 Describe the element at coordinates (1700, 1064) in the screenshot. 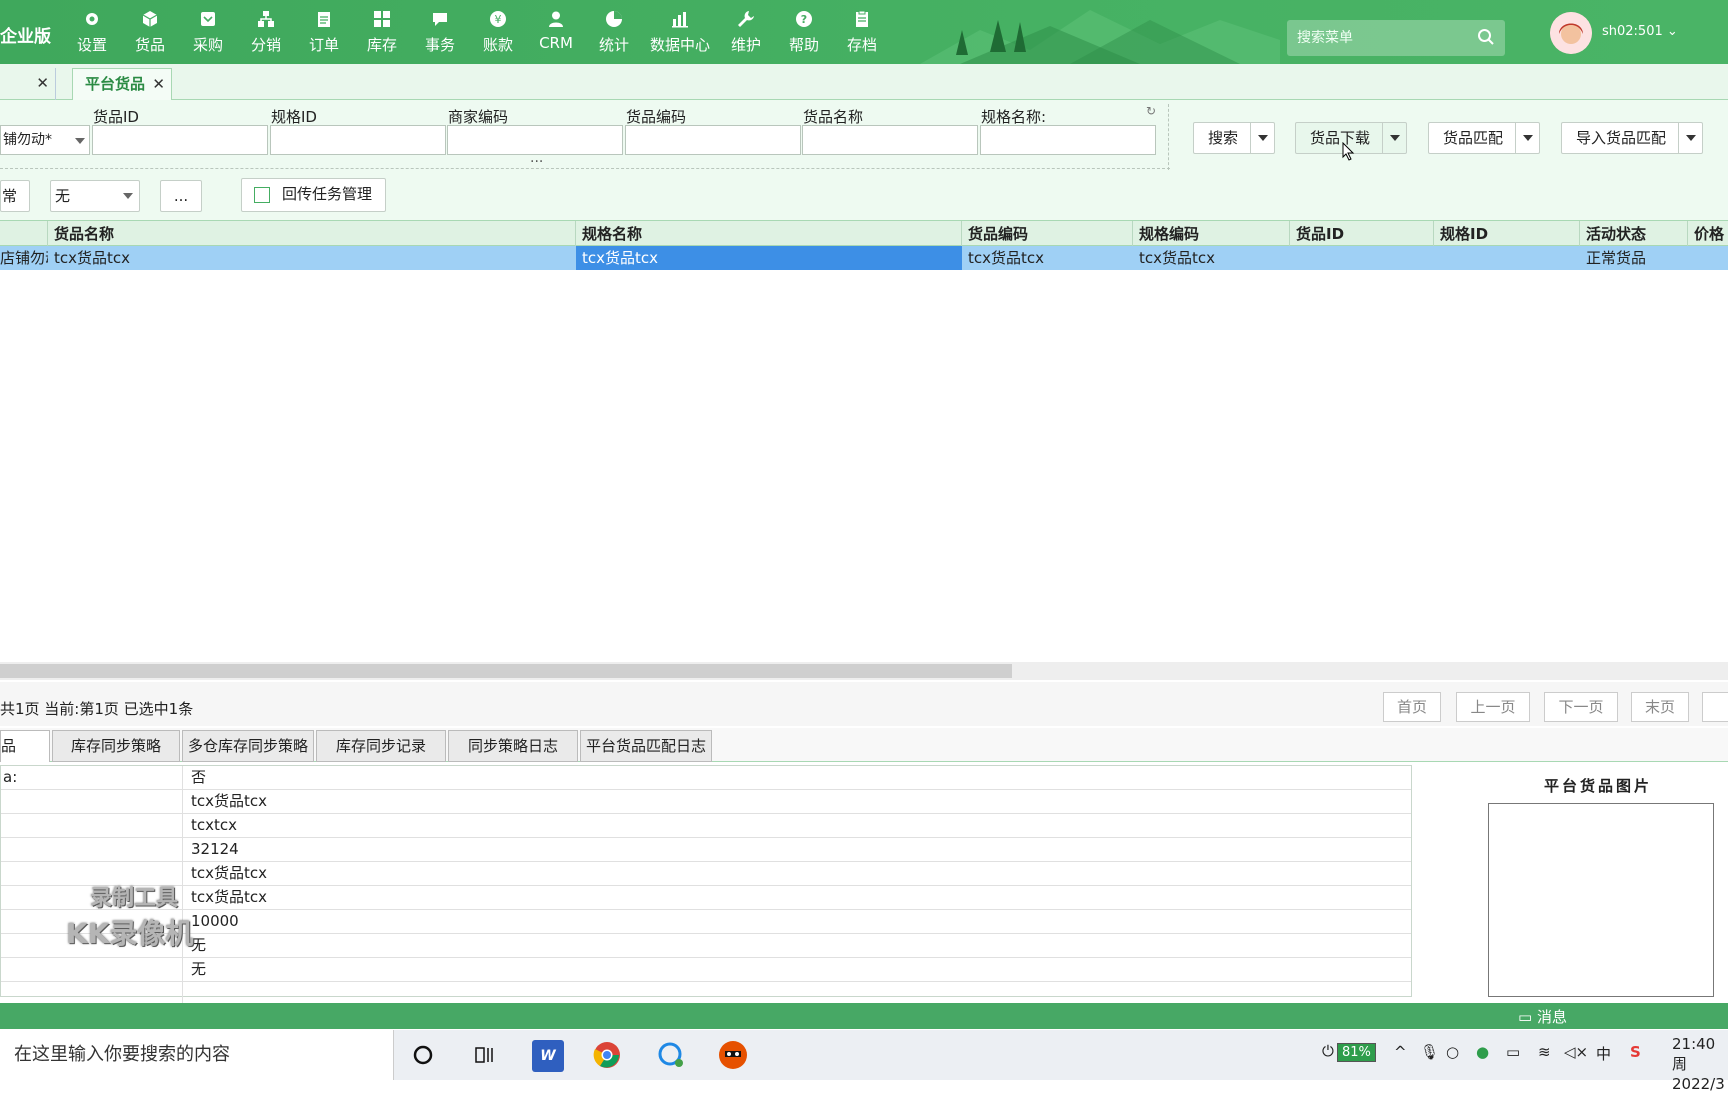

I see `clock: 21:40 周 2022/3` at that location.